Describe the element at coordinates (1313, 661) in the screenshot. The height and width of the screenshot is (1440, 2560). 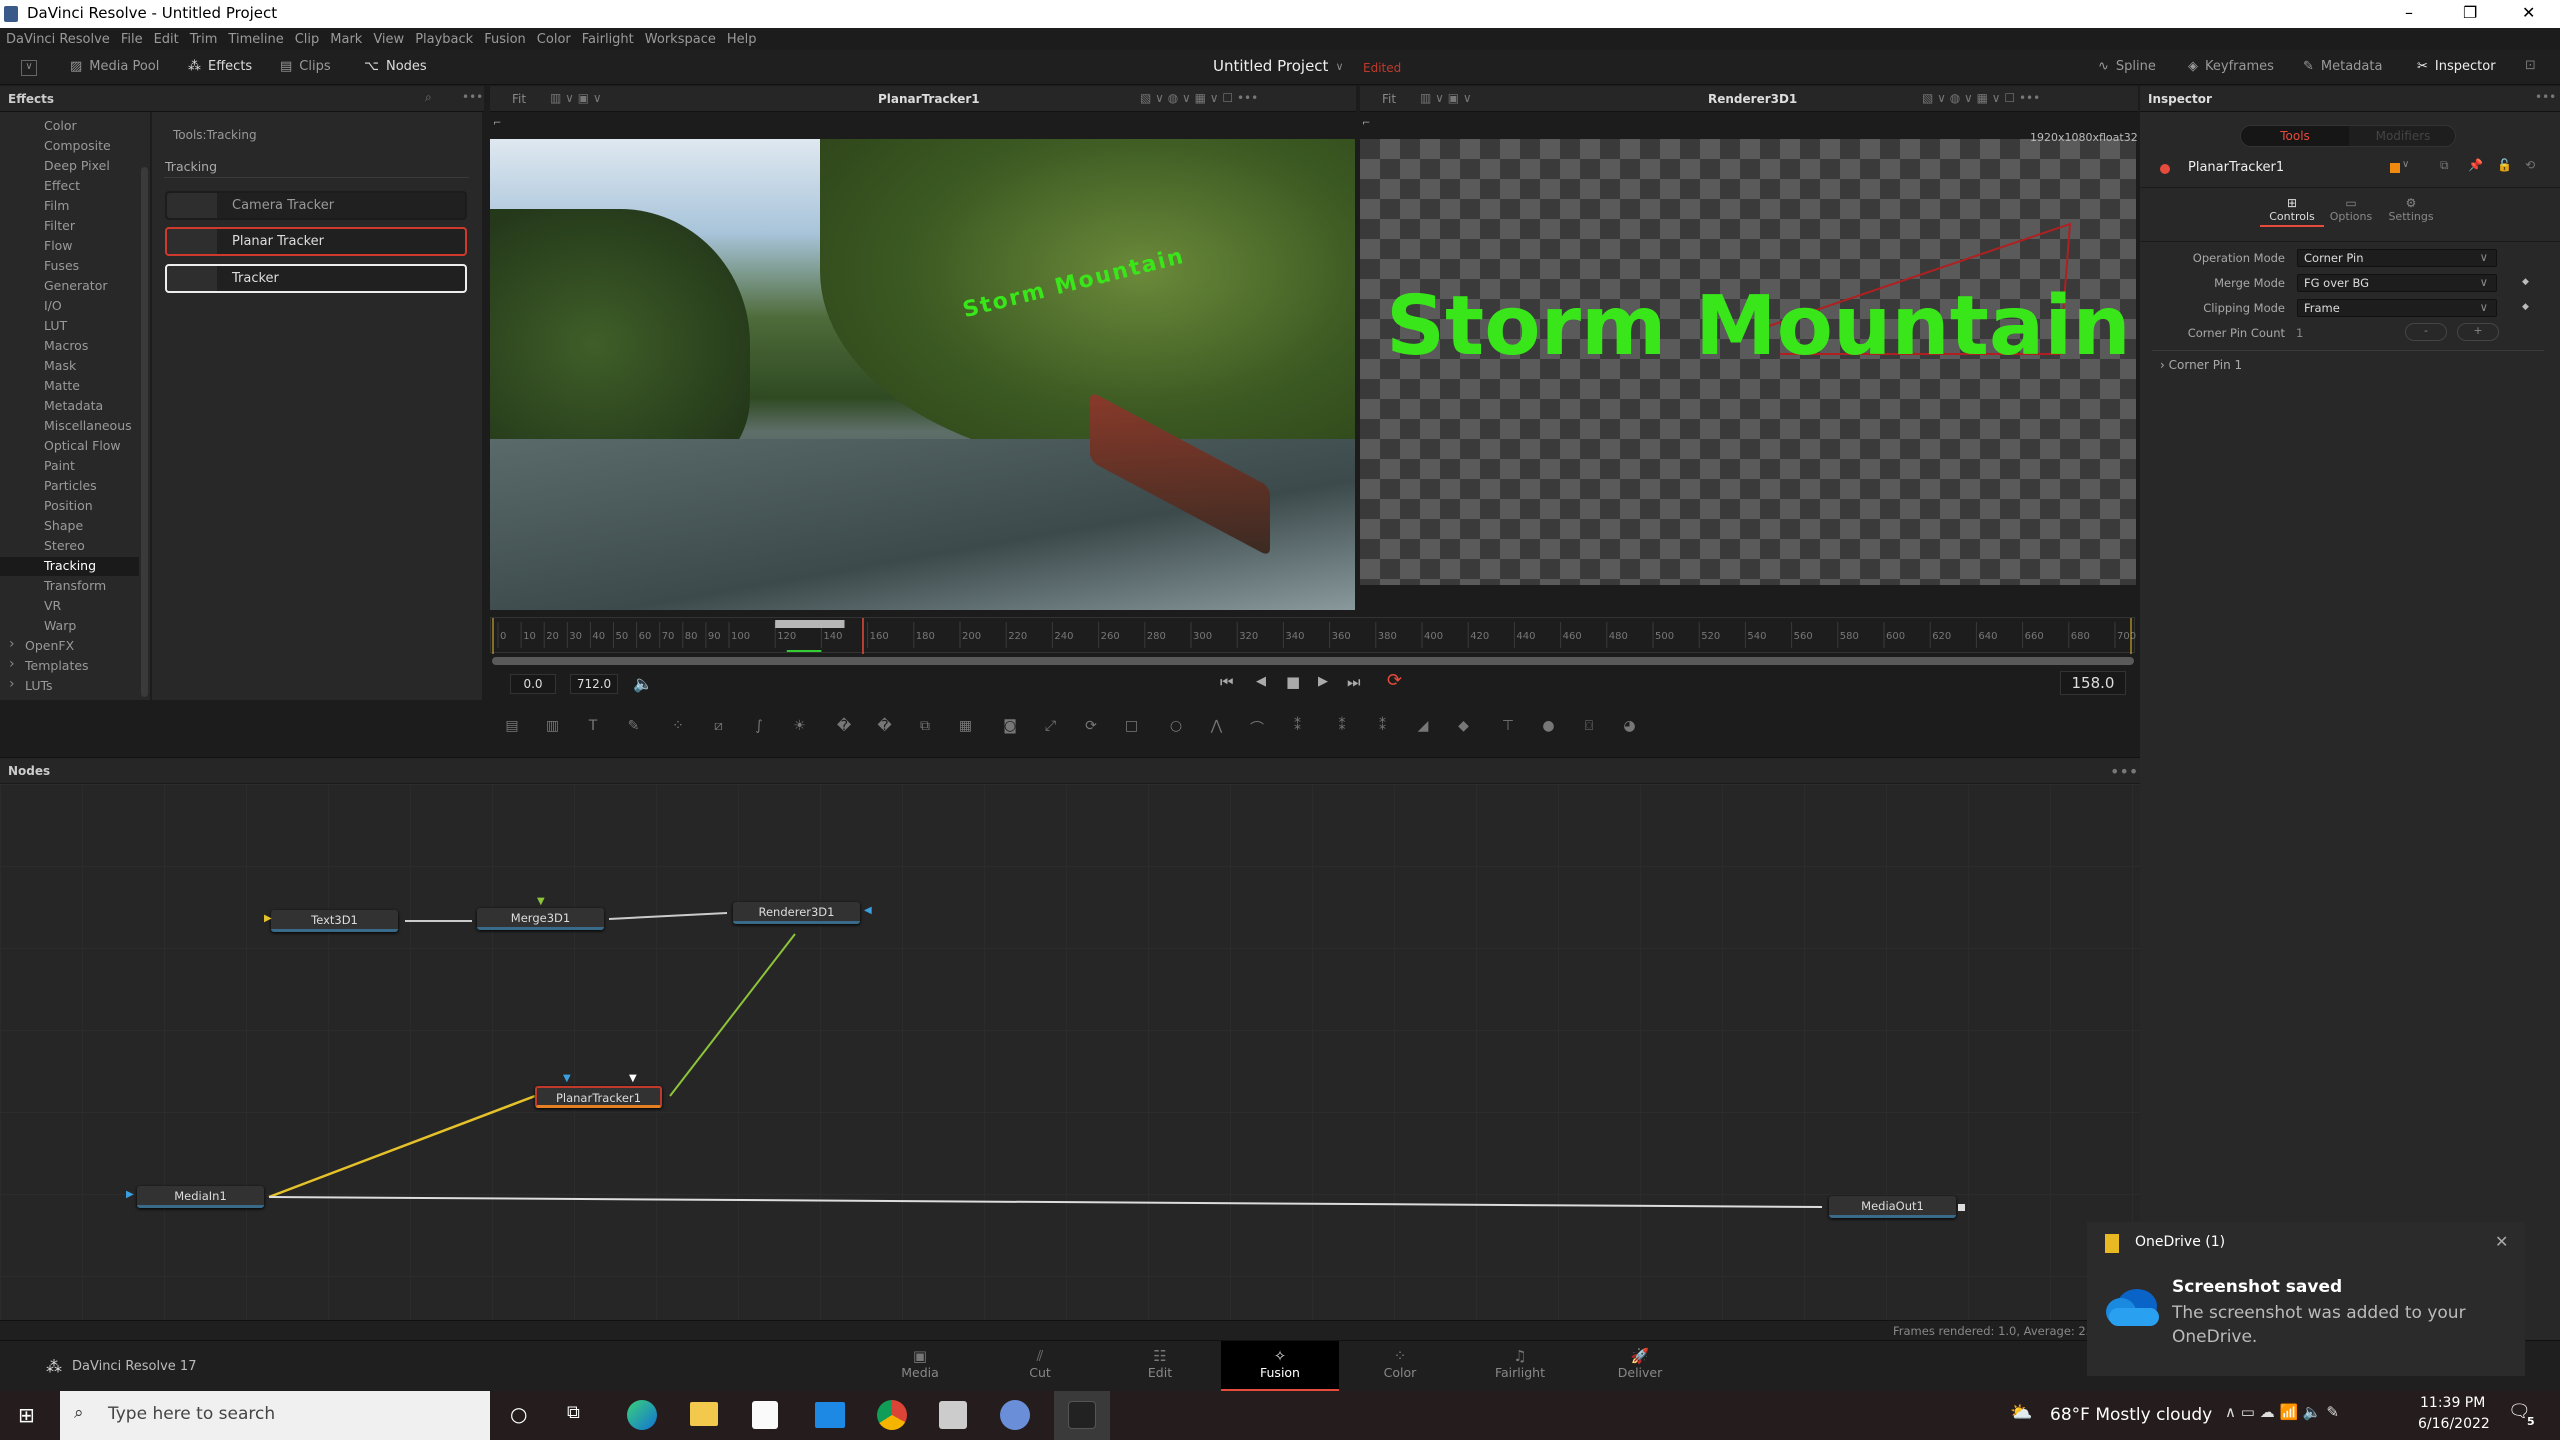
I see `scrub-bar` at that location.